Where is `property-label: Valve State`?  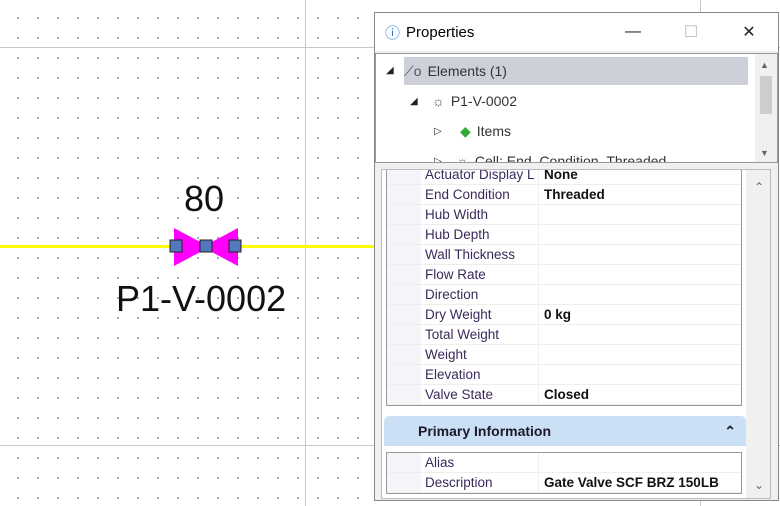 property-label: Valve State is located at coordinates (480, 394).